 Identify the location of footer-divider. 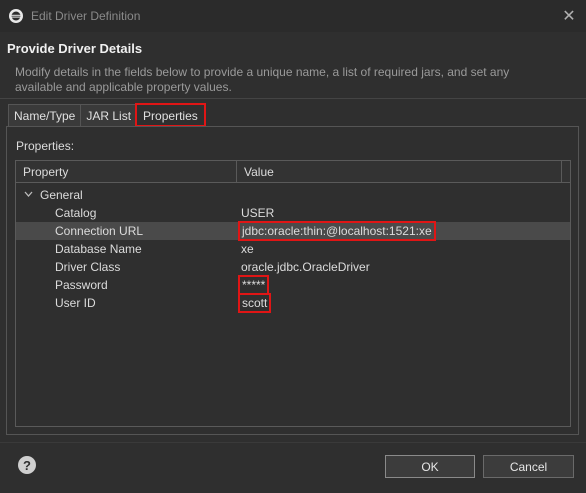
(293, 442).